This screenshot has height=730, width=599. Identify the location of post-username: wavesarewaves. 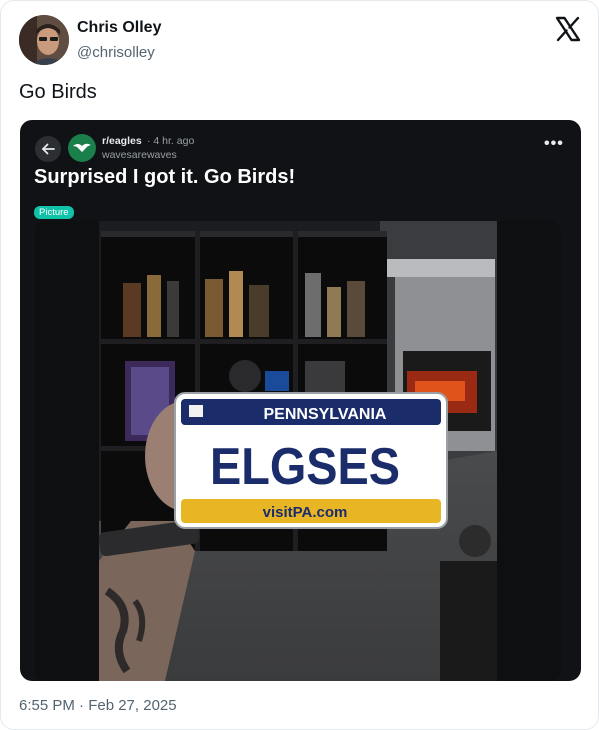
(139, 155).